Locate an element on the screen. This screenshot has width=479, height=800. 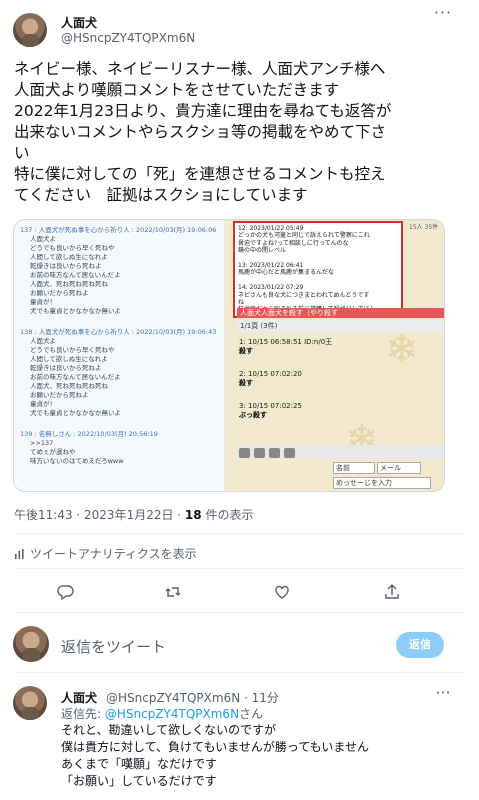
reindeer-decoration: ❄ is located at coordinates (402, 350).